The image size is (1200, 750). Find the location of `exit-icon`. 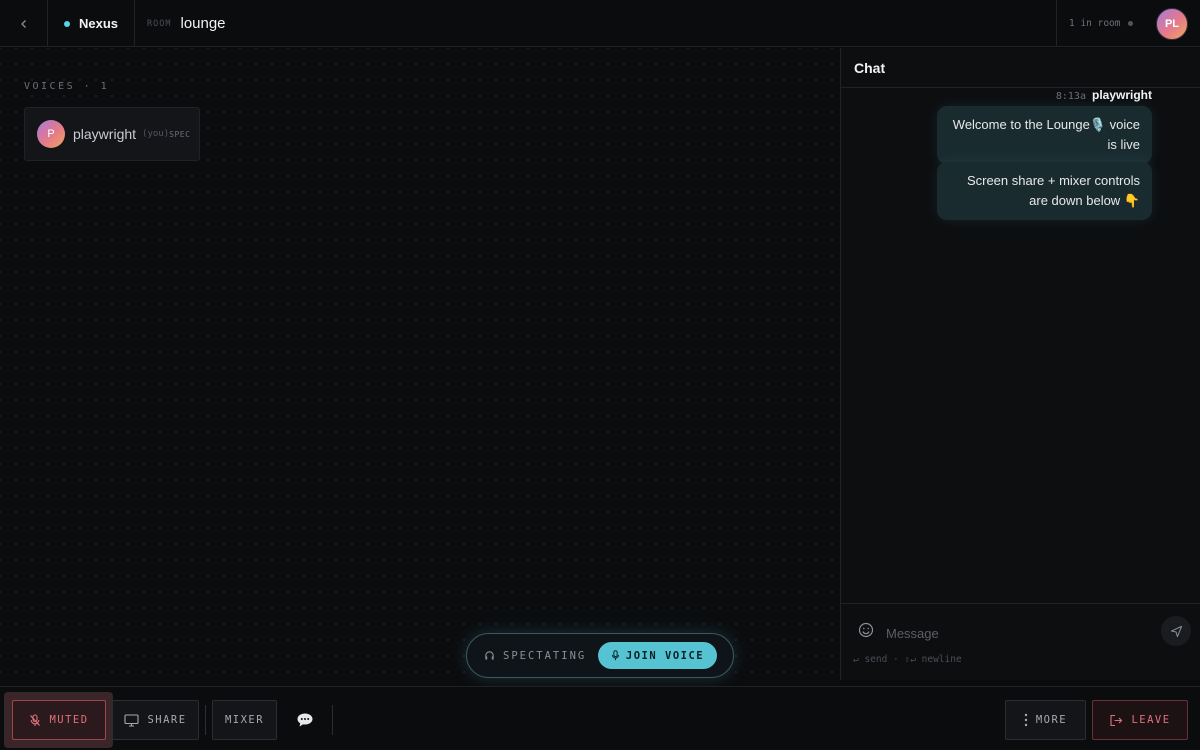

exit-icon is located at coordinates (1116, 720).